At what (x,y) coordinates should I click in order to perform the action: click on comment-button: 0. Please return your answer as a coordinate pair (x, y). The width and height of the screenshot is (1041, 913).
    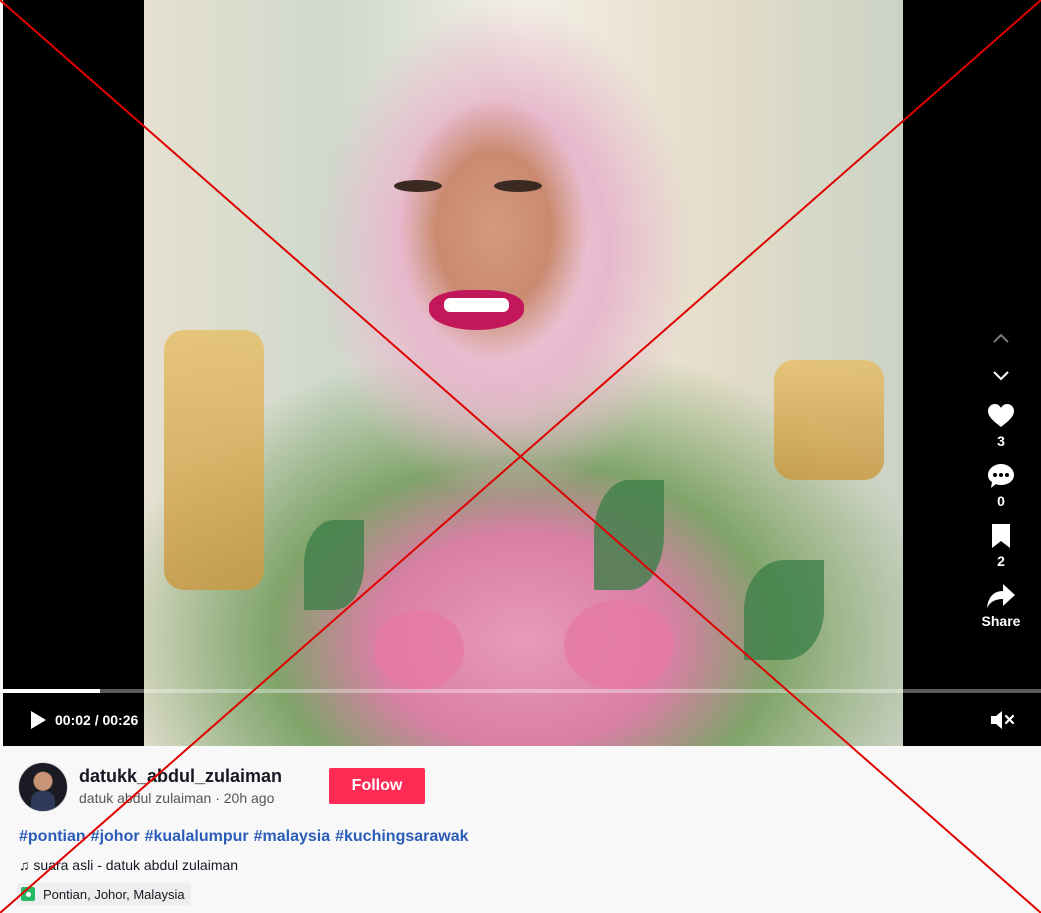
    Looking at the image, I should click on (1001, 486).